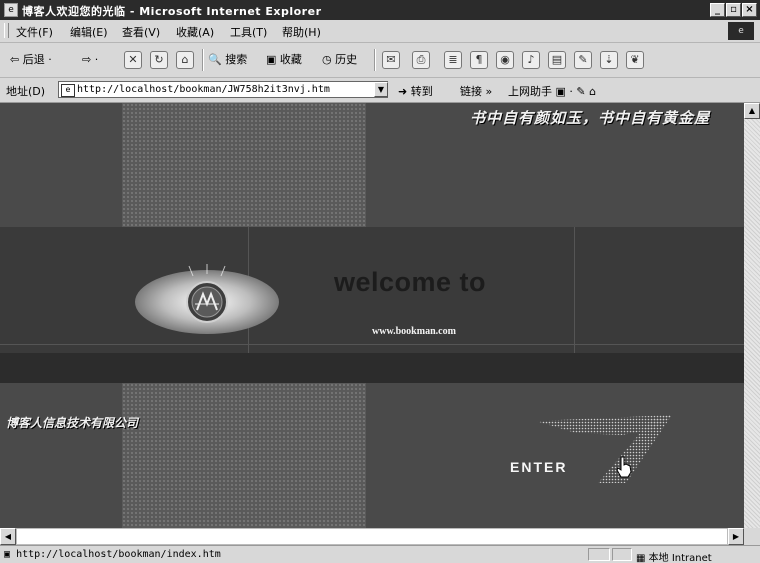 The width and height of the screenshot is (760, 563). I want to click on helper-label: 上网助手, so click(530, 91).